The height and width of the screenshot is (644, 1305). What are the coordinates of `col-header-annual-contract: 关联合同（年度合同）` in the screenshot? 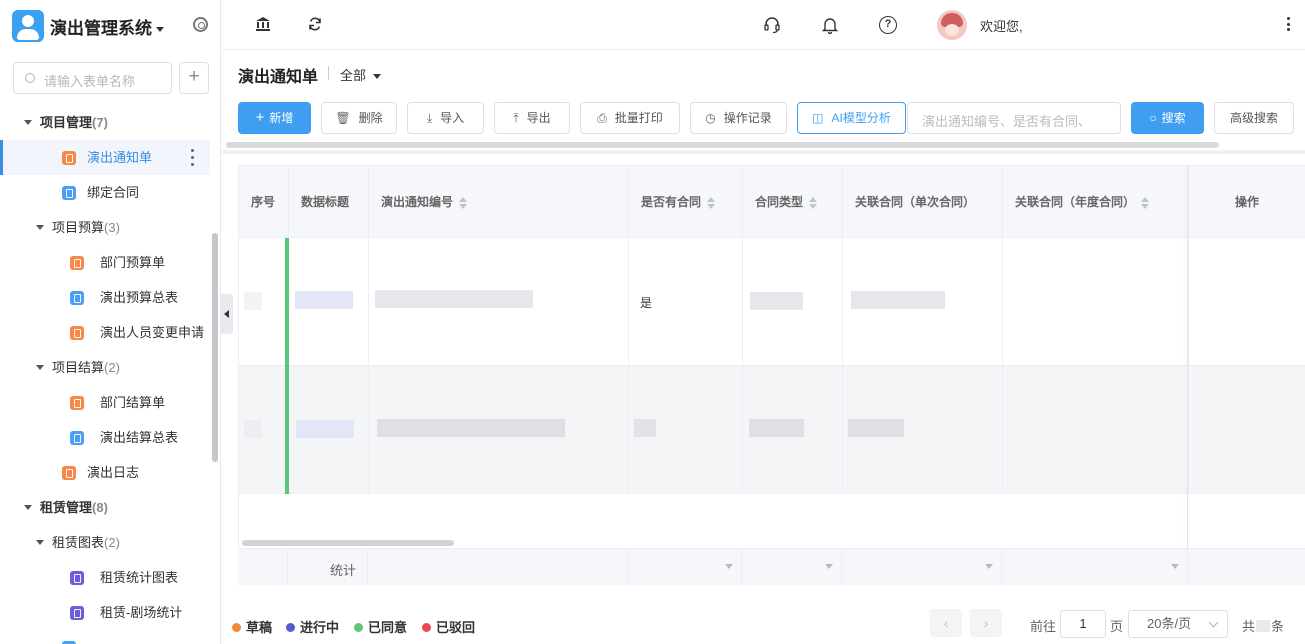 It's located at (1096, 202).